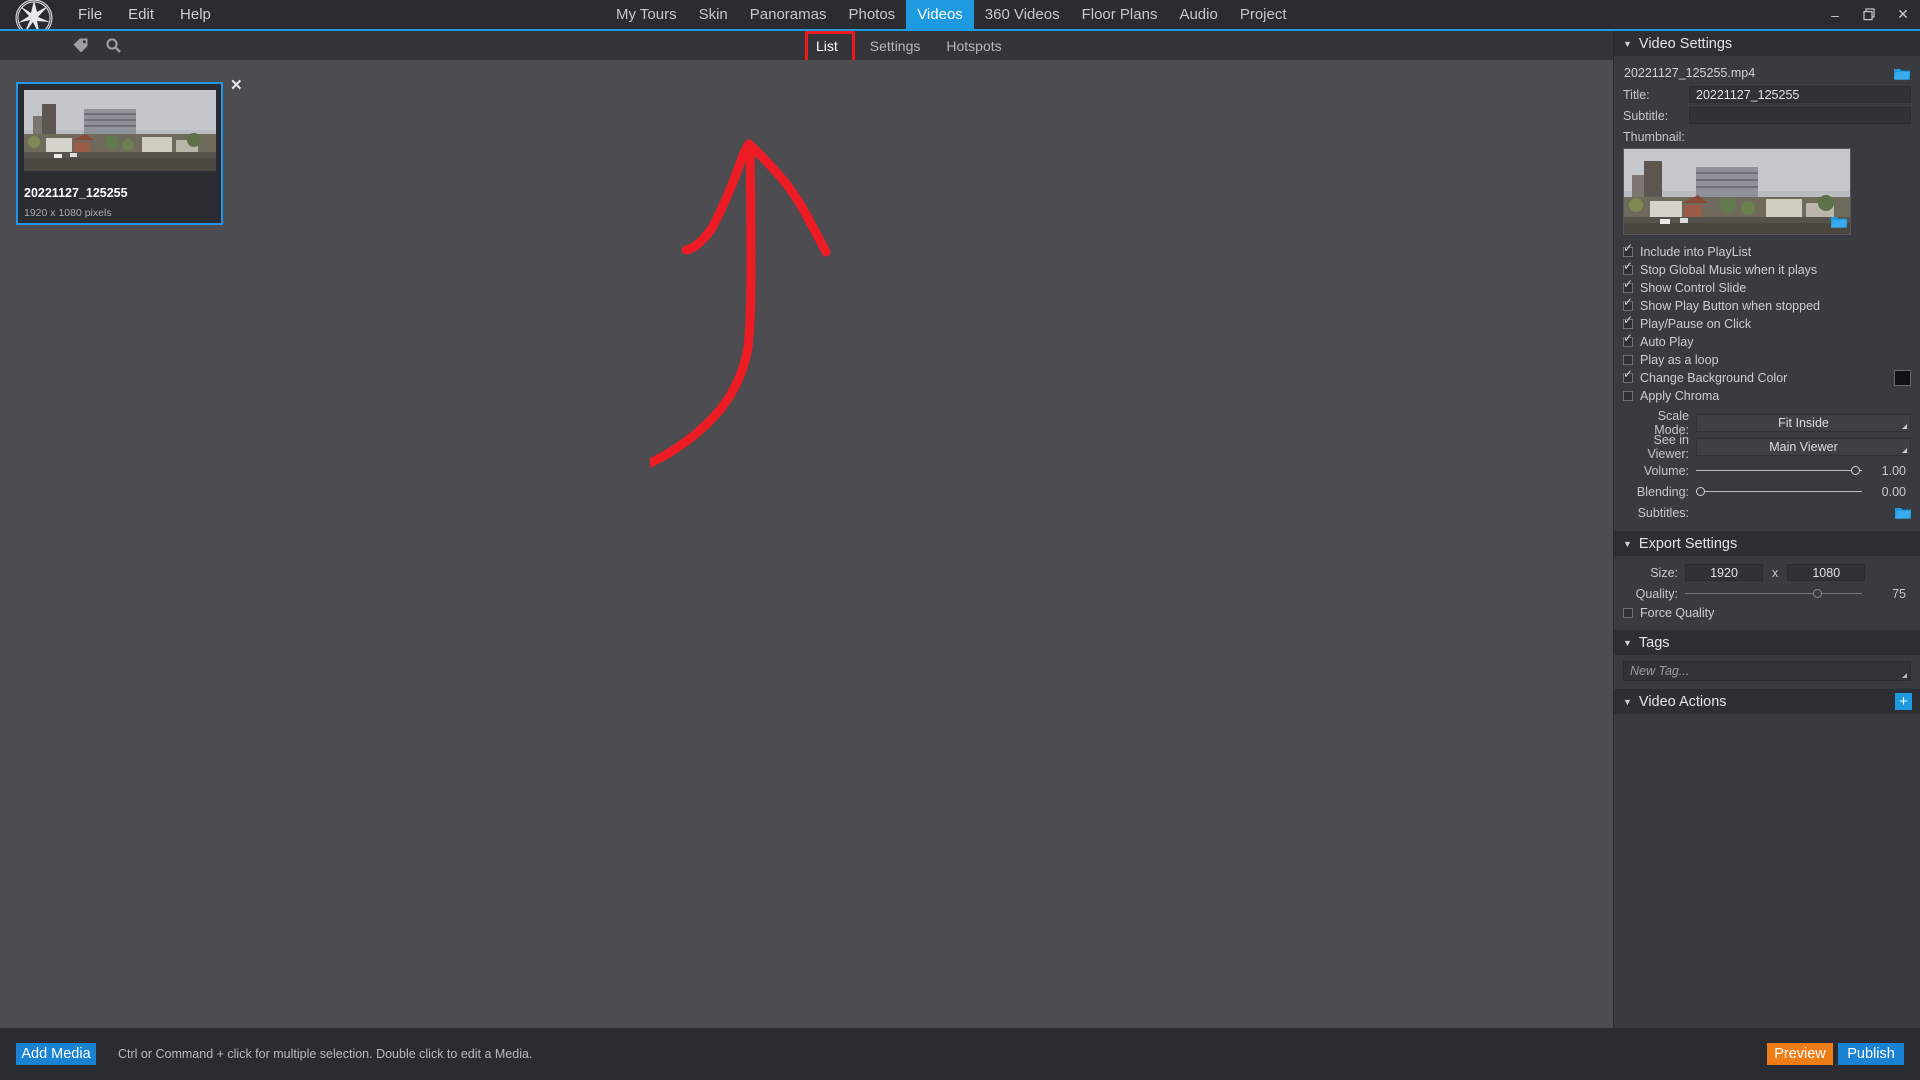  Describe the element at coordinates (713, 14) in the screenshot. I see `tab-skin: Skin` at that location.